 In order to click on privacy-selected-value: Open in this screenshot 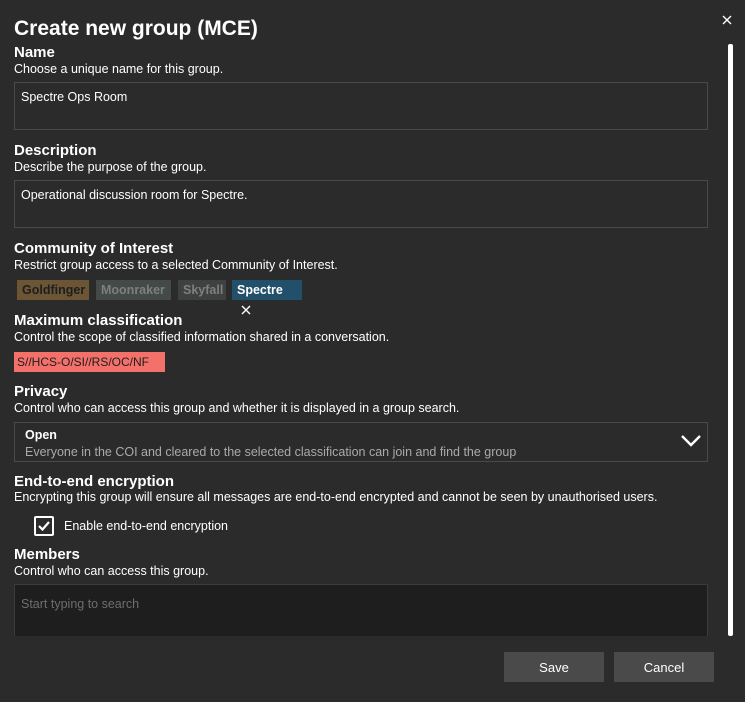, I will do `click(41, 435)`.